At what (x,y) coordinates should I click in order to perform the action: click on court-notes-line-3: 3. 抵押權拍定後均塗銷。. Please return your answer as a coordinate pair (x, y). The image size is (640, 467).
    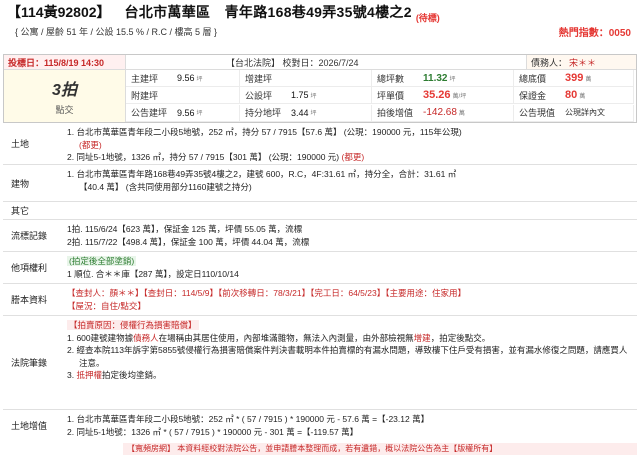
    Looking at the image, I should click on (114, 375).